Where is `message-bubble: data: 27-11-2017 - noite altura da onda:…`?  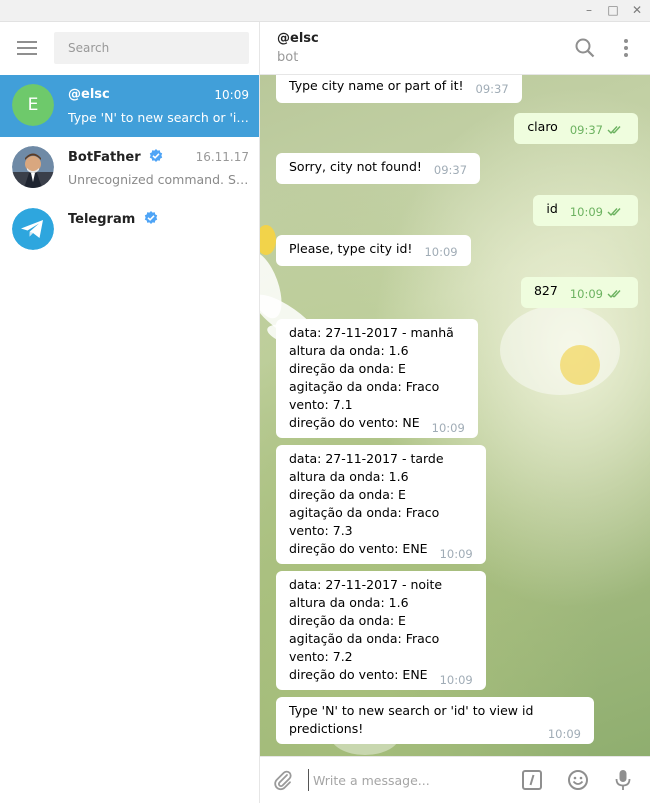
message-bubble: data: 27-11-2017 - noite altura da onda:… is located at coordinates (381, 630).